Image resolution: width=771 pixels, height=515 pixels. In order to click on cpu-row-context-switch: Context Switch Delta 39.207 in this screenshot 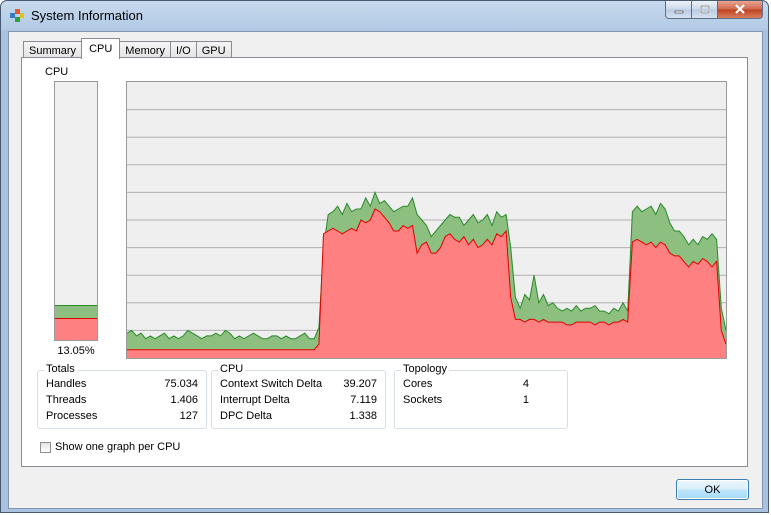, I will do `click(298, 385)`.